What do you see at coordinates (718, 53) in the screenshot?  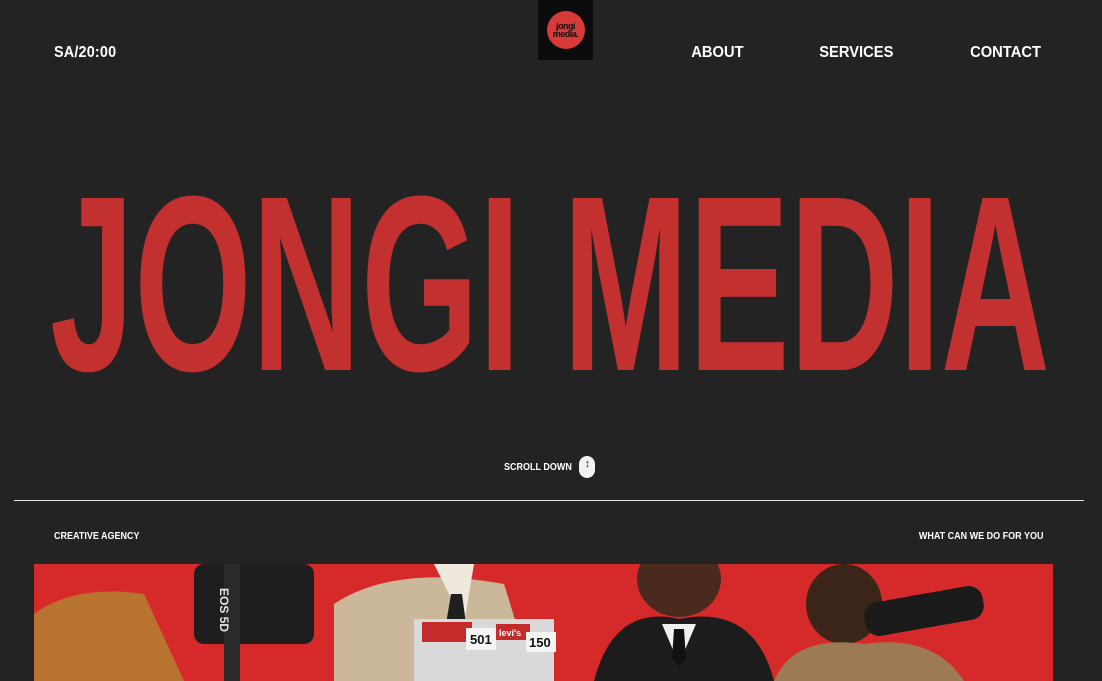 I see `nav-about-link: ABOUT` at bounding box center [718, 53].